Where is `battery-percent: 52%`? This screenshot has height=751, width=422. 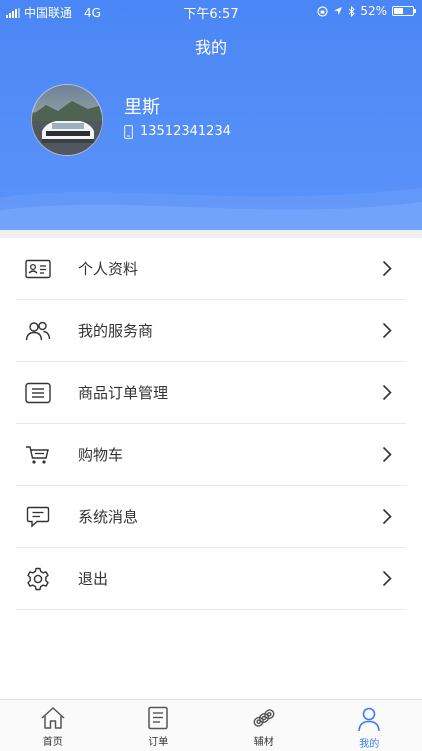
battery-percent: 52% is located at coordinates (373, 11).